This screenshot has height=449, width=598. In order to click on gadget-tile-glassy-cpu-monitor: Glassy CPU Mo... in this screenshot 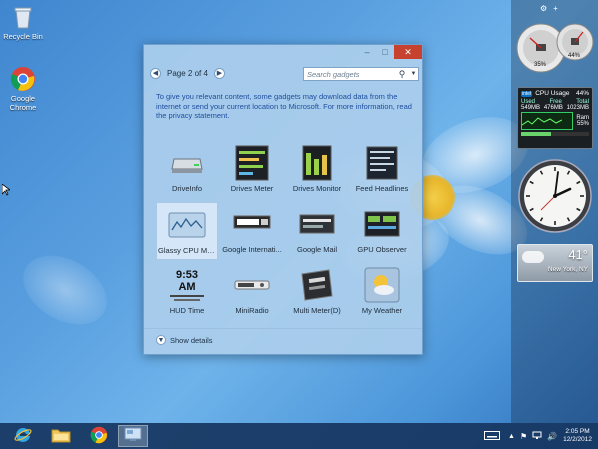, I will do `click(187, 231)`.